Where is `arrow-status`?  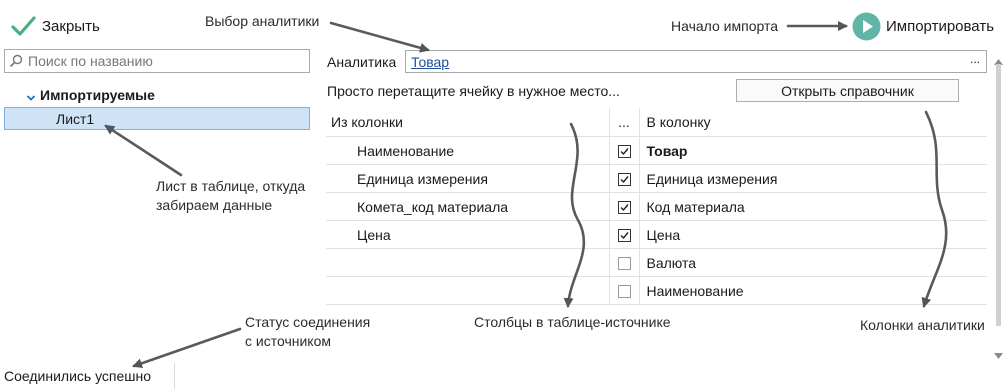 arrow-status is located at coordinates (187, 348).